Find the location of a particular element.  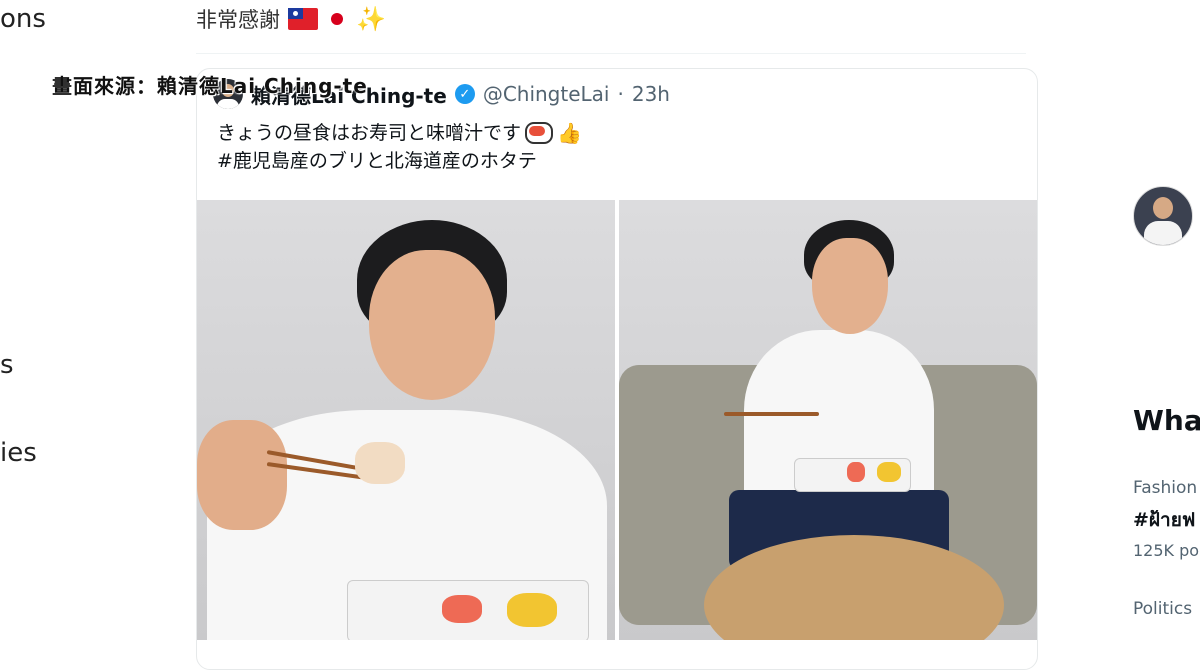

divider is located at coordinates (611, 53).